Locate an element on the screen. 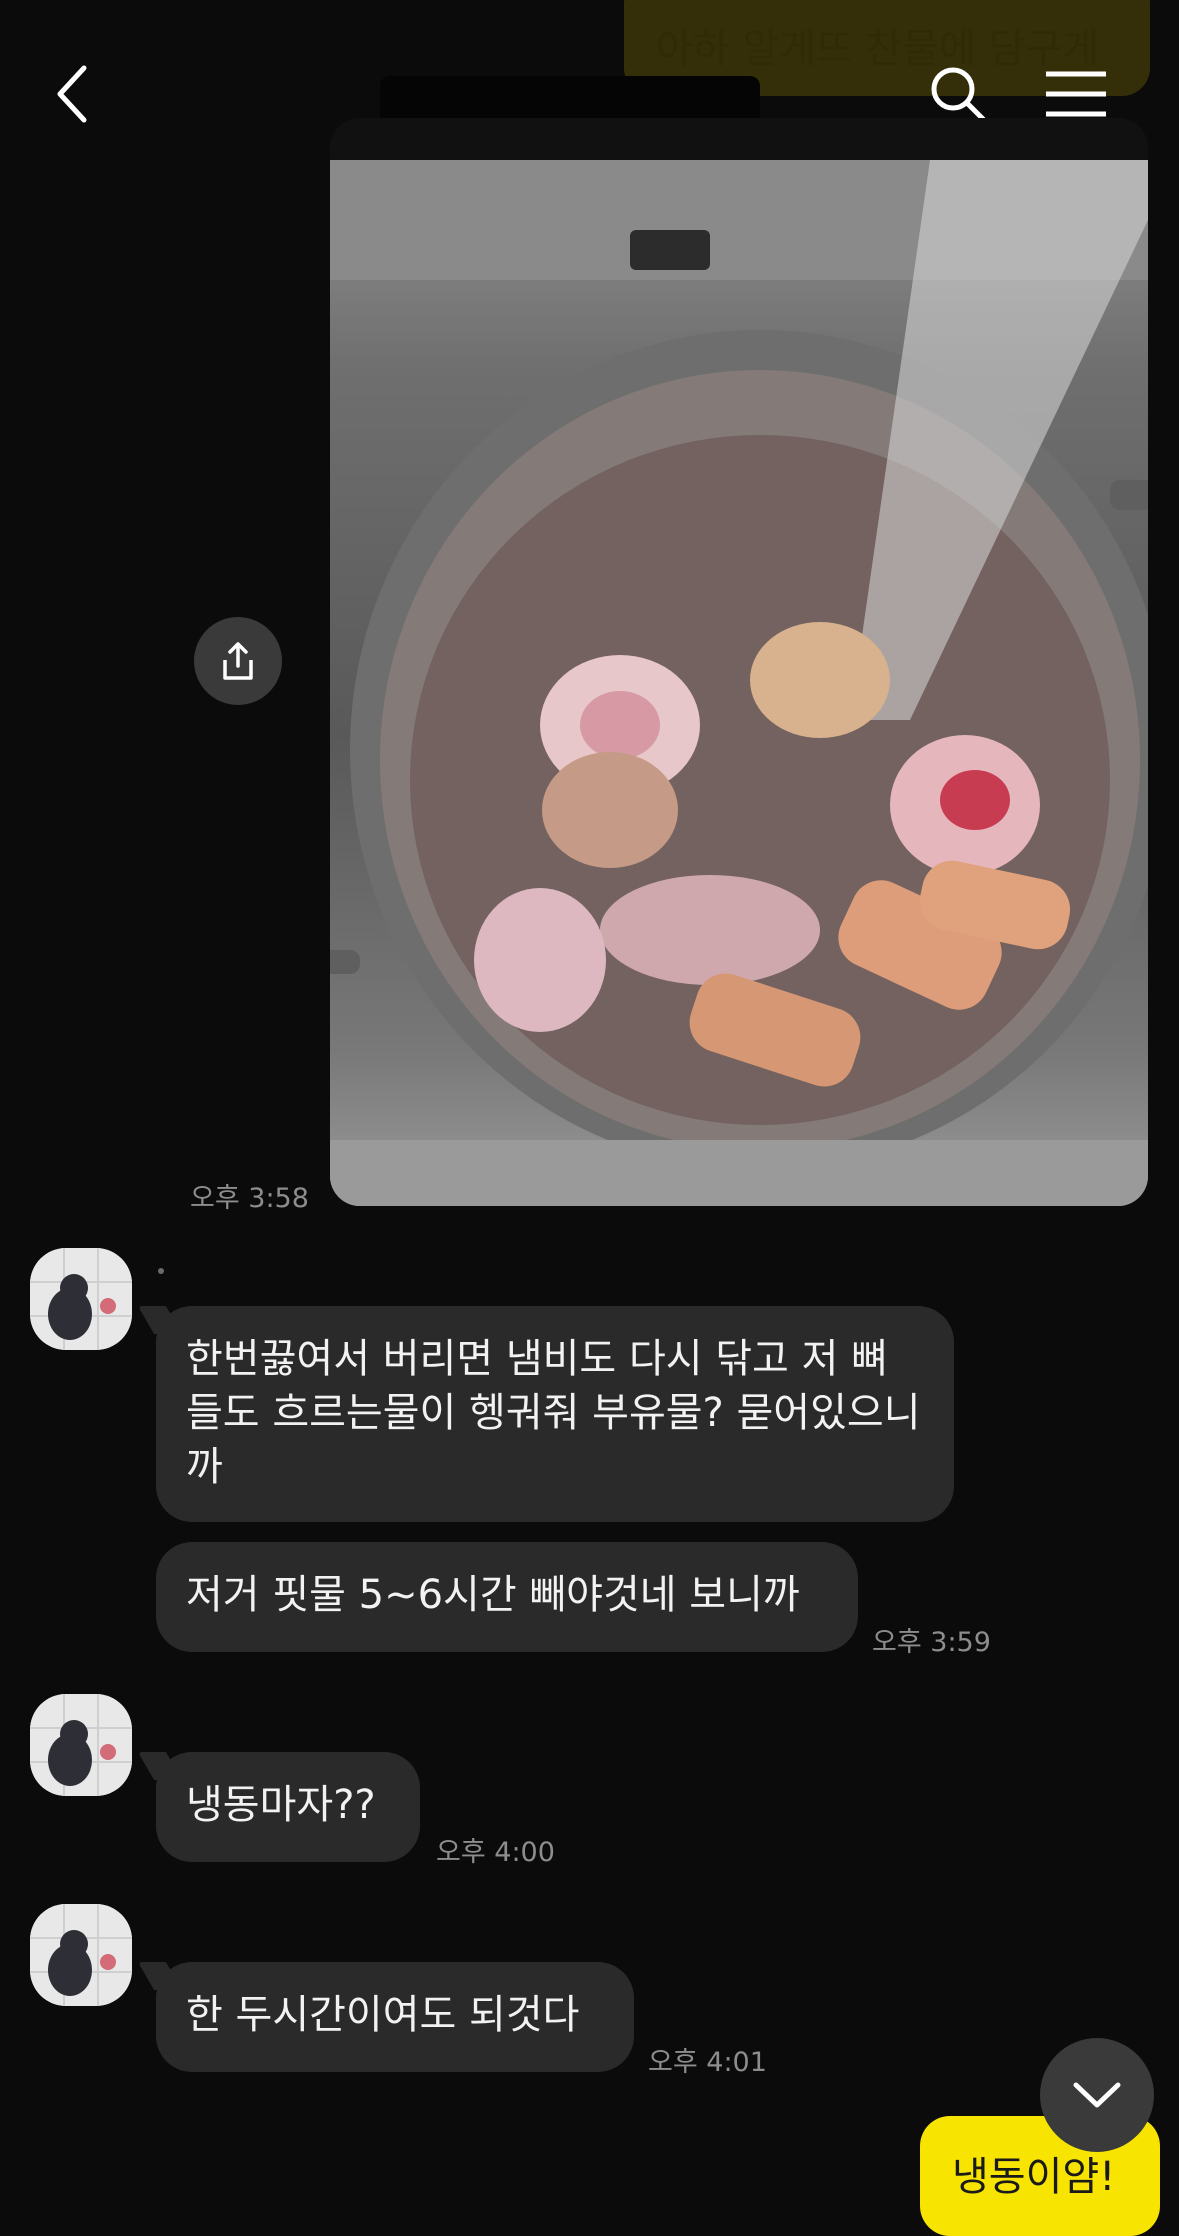 The width and height of the screenshot is (1179, 2236). message-text: 냉동마자?? is located at coordinates (281, 1805).